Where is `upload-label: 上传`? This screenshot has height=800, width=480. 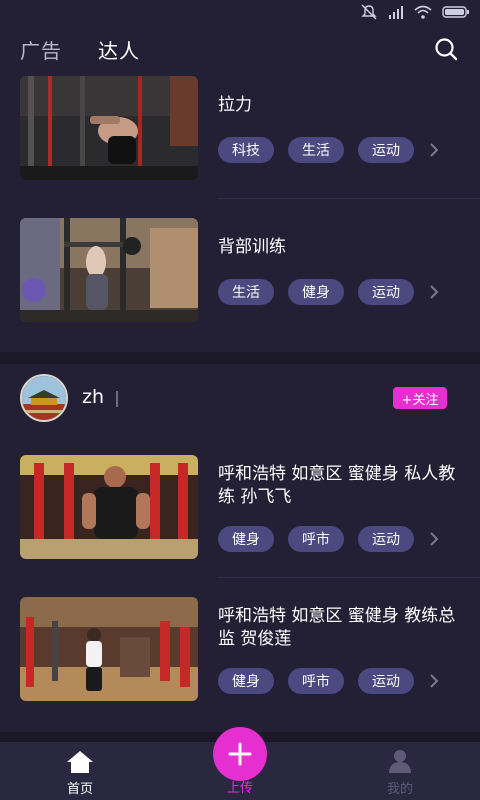
upload-label: 上传 is located at coordinates (240, 786).